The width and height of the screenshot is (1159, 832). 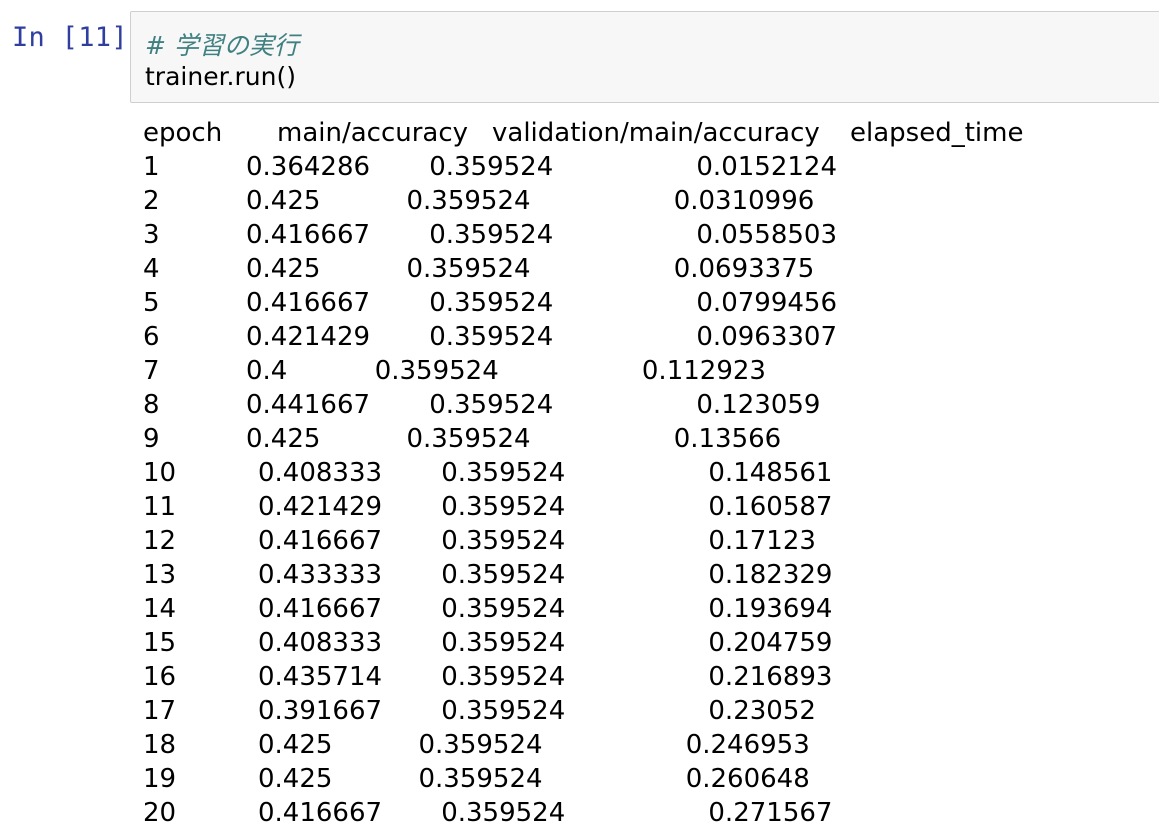 What do you see at coordinates (651, 201) in the screenshot?
I see `output-row: 2 0.425 0.359524 0.0310996` at bounding box center [651, 201].